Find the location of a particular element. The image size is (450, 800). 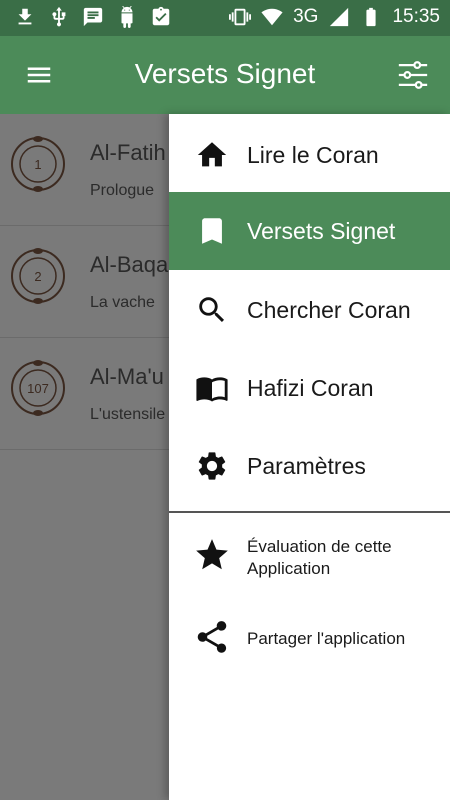

star-icon is located at coordinates (212, 554).